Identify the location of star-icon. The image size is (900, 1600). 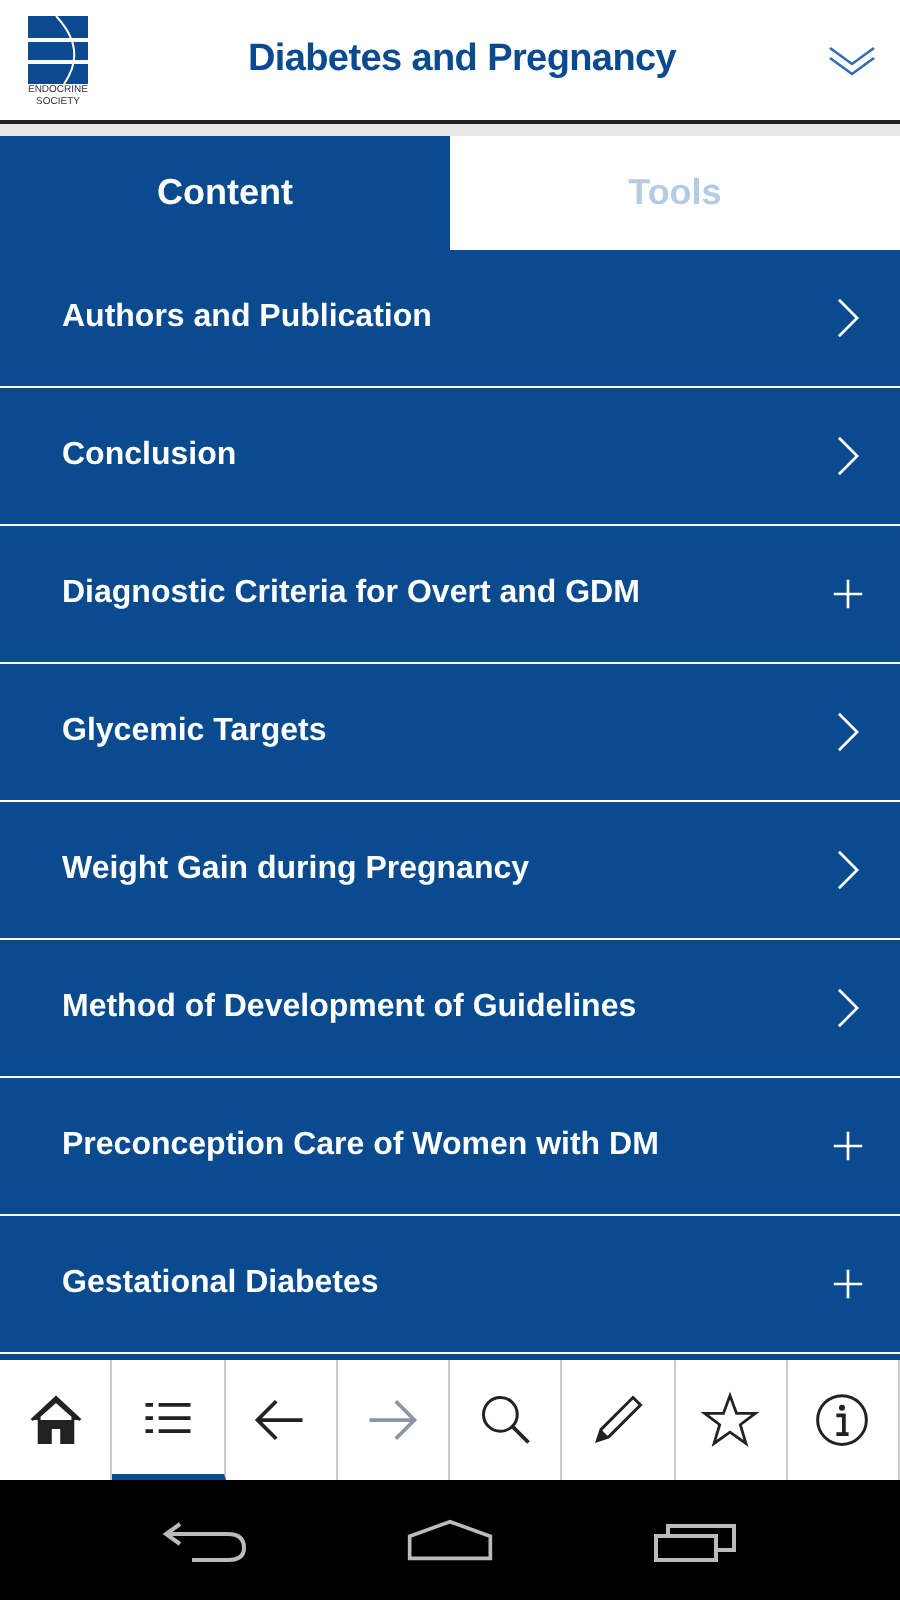
(730, 1420).